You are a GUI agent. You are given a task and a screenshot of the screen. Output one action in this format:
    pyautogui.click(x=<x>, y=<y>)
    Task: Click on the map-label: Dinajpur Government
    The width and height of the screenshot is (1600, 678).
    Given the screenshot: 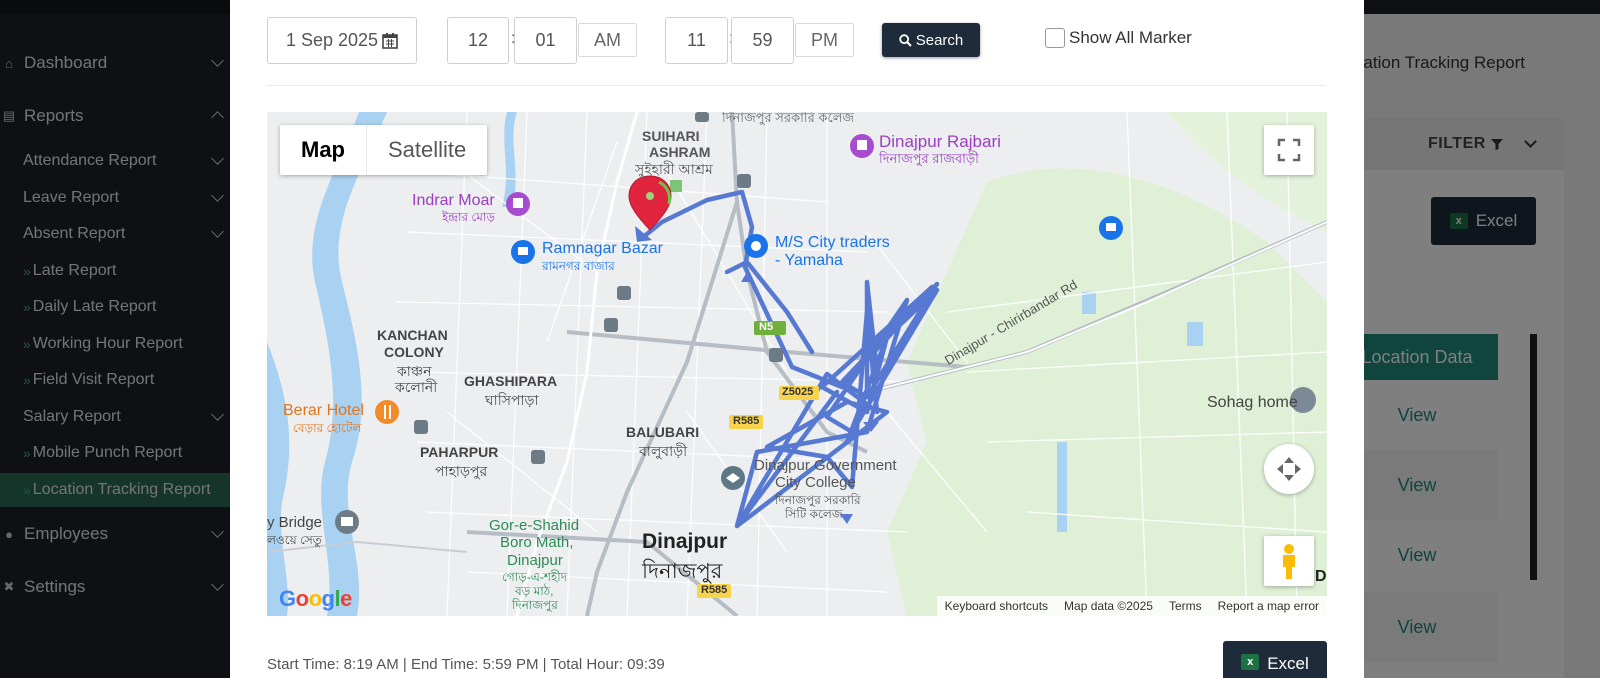 What is the action you would take?
    pyautogui.click(x=825, y=465)
    